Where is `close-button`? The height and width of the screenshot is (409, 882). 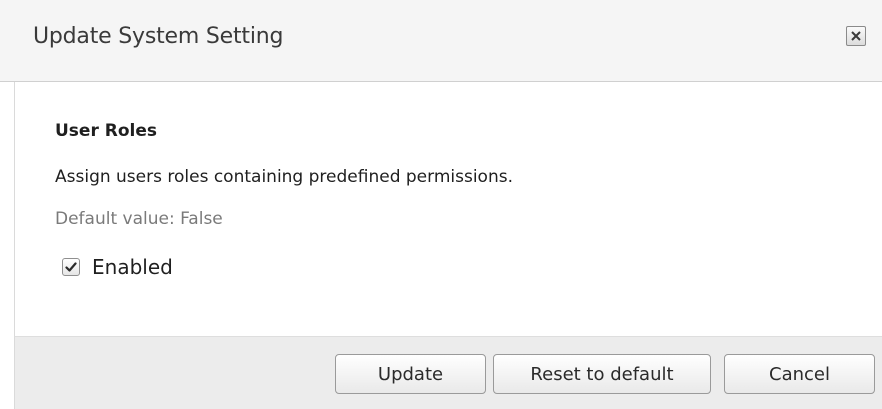 close-button is located at coordinates (856, 36).